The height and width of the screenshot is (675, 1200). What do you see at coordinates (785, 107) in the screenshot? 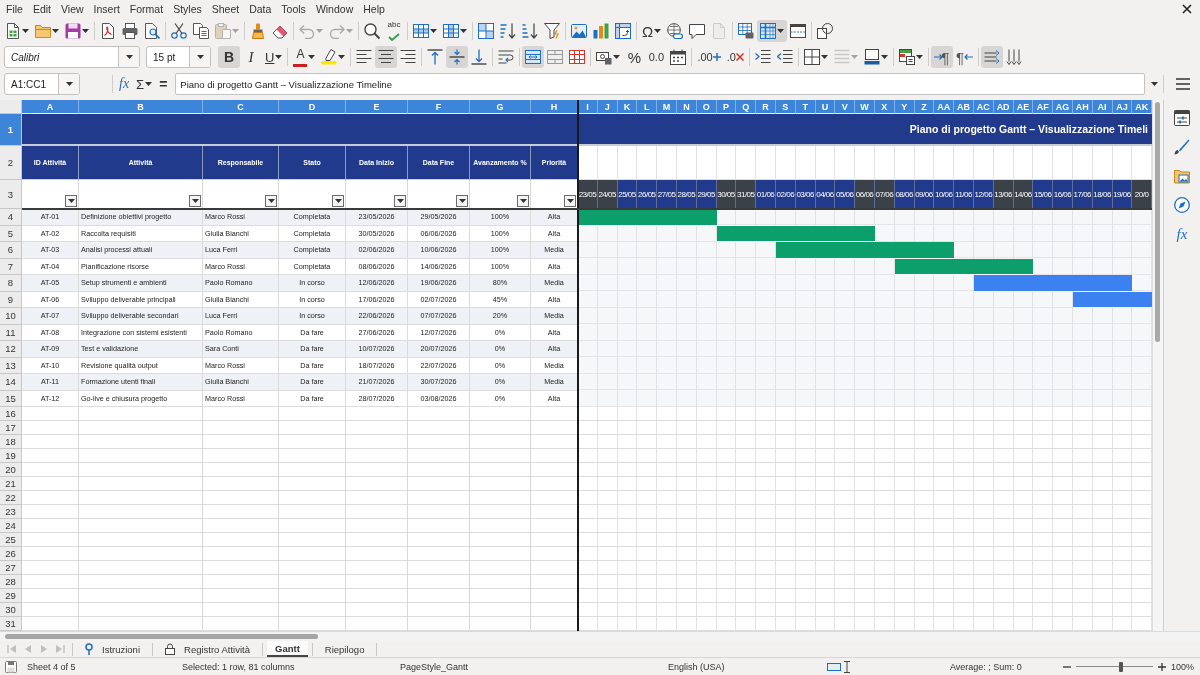
I see `column-header: S` at bounding box center [785, 107].